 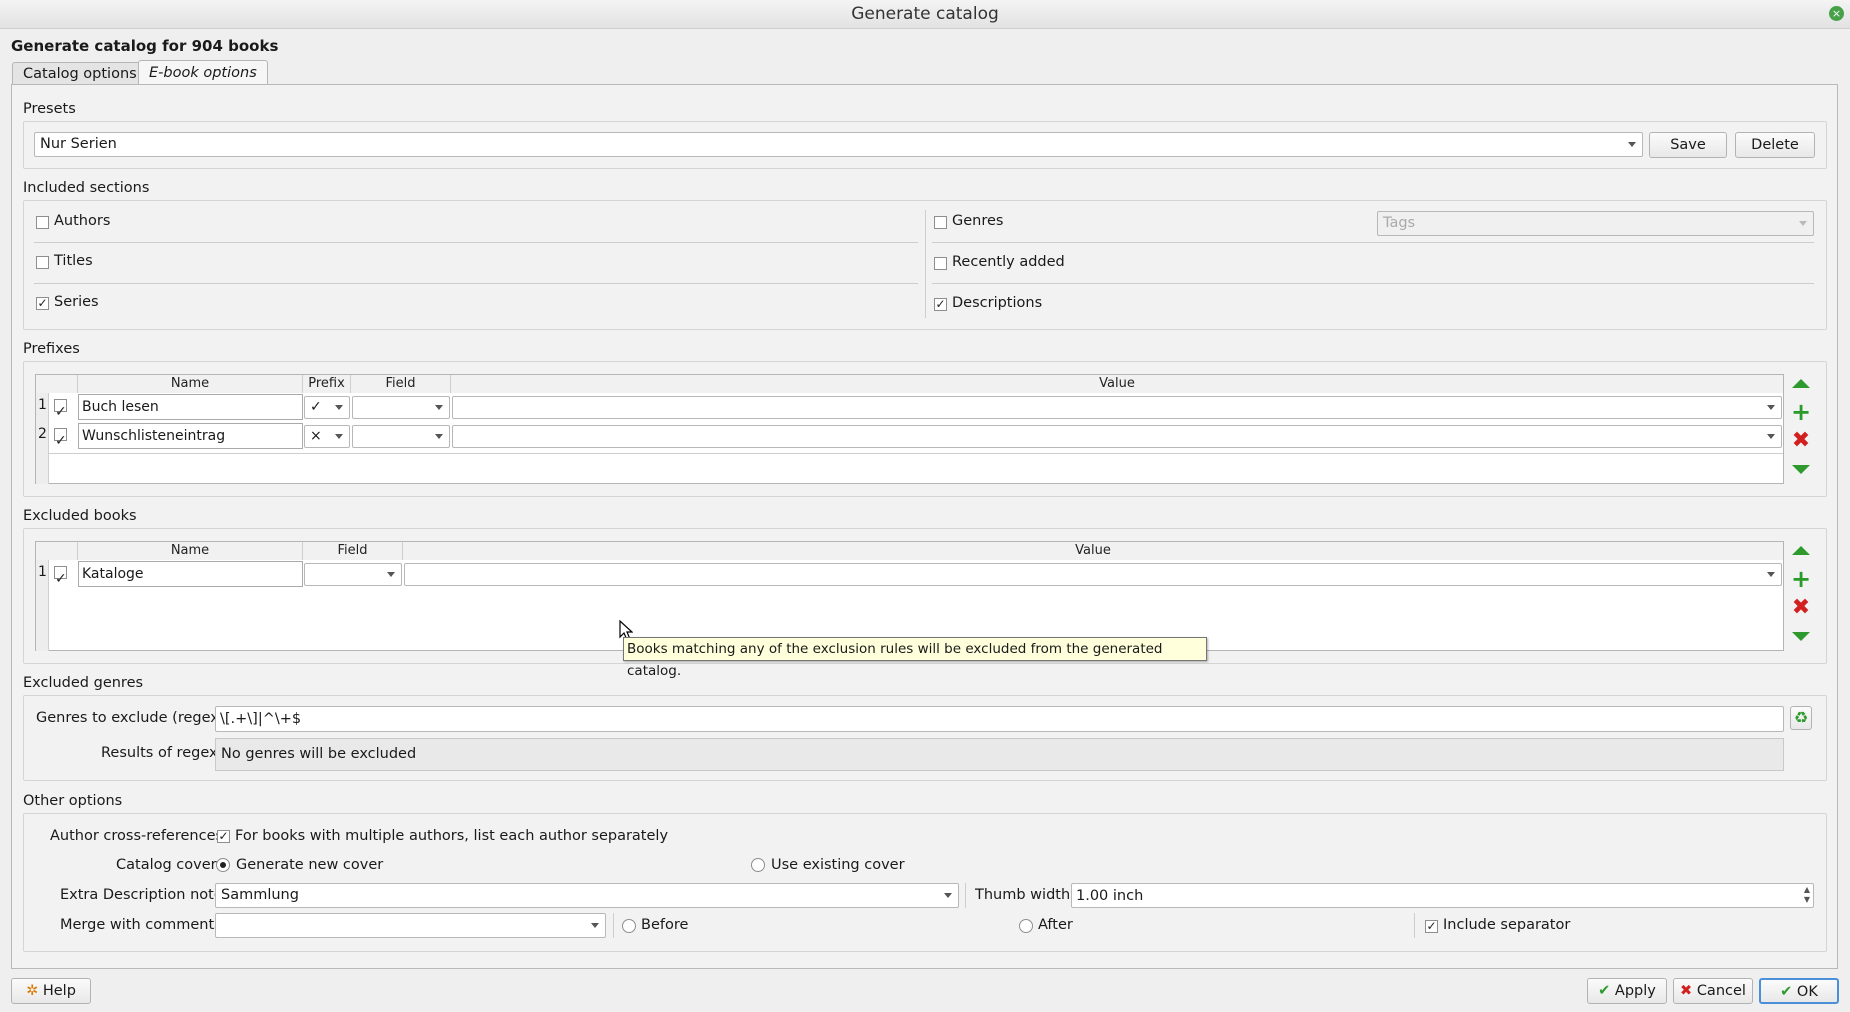 What do you see at coordinates (940, 222) in the screenshot?
I see `genres-checkbox` at bounding box center [940, 222].